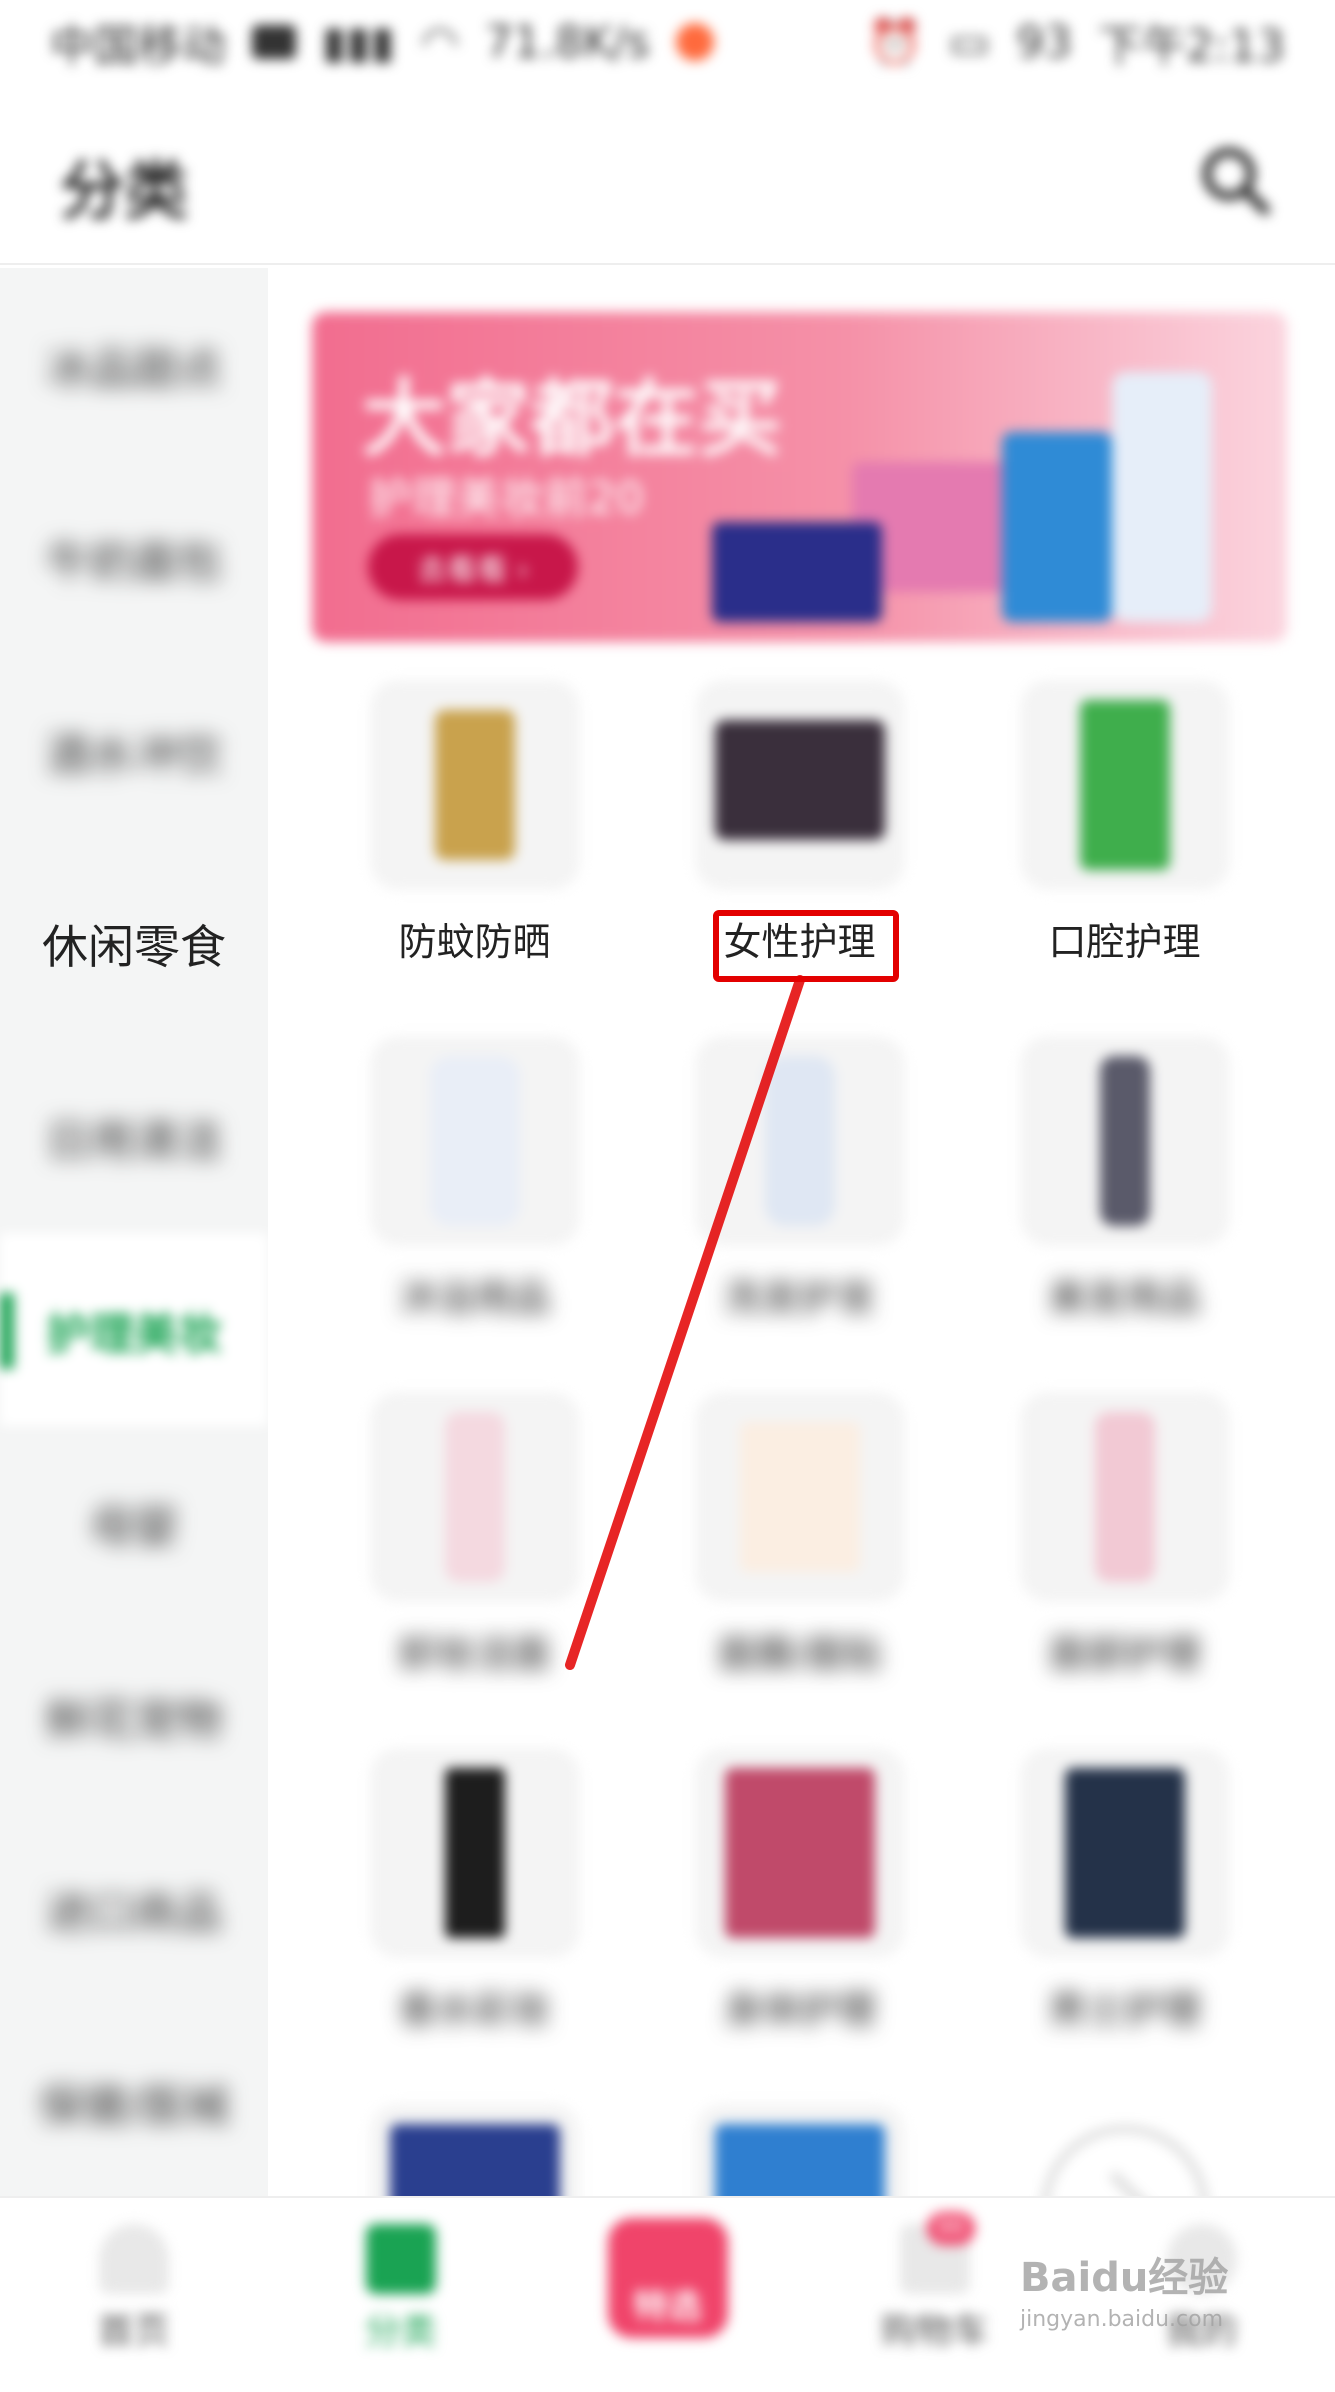 The image size is (1335, 2392). I want to click on subcategory-sun-mosquito: 防蚊防晒, so click(474, 824).